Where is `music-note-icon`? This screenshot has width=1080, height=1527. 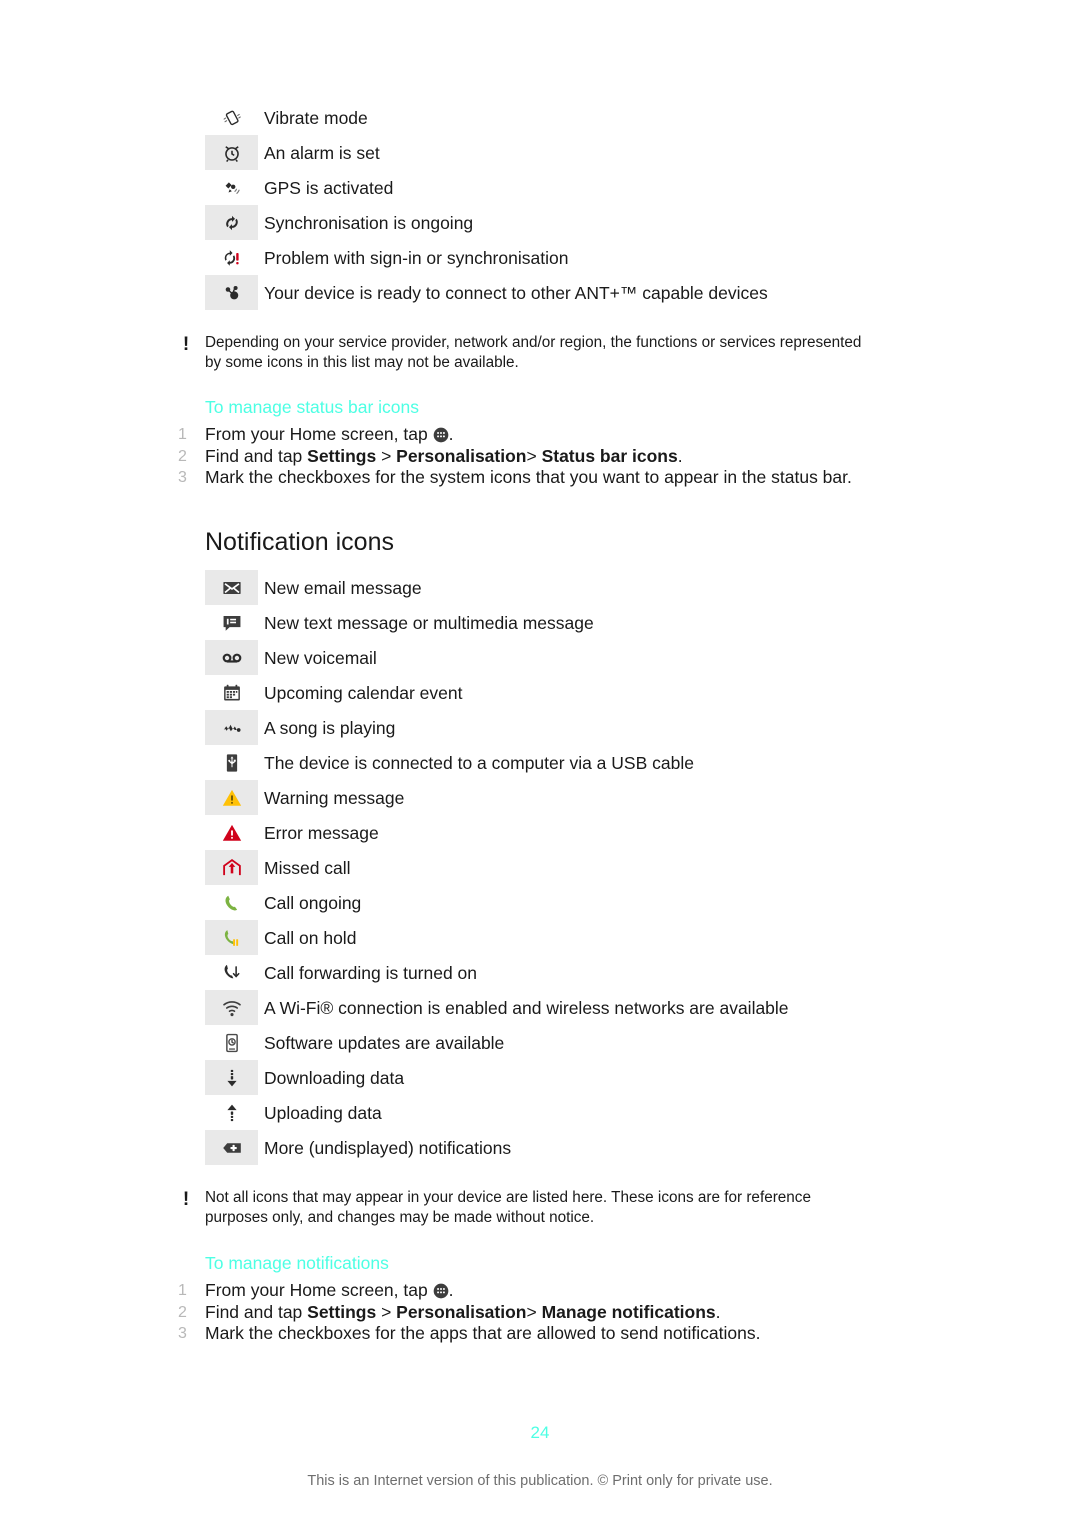
music-note-icon is located at coordinates (231, 727).